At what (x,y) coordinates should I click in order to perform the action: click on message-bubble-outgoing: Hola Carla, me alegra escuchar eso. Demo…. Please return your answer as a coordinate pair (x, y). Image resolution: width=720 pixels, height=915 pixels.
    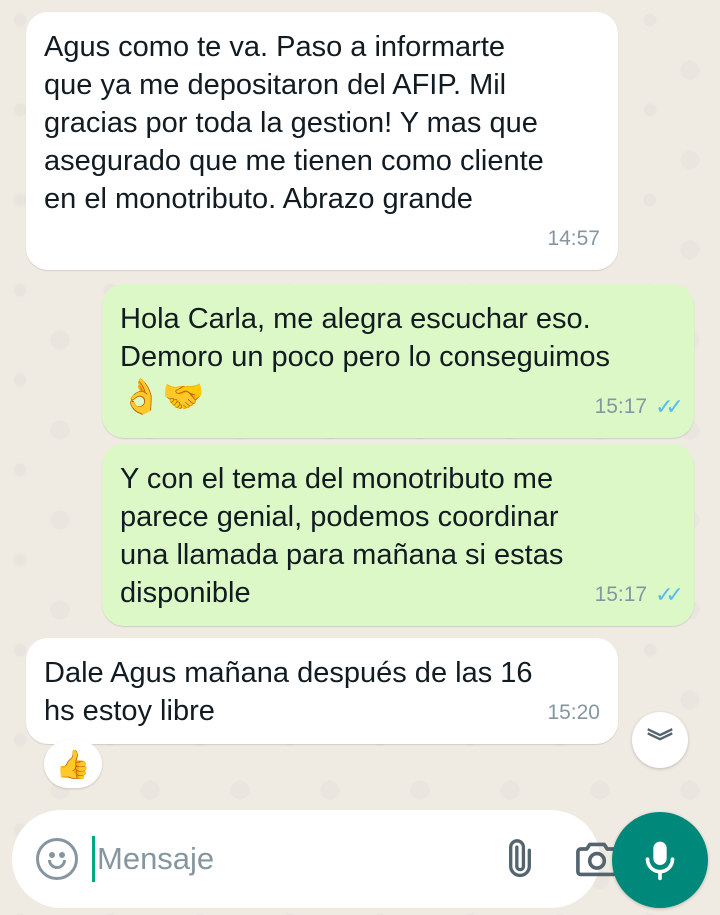
    Looking at the image, I should click on (398, 361).